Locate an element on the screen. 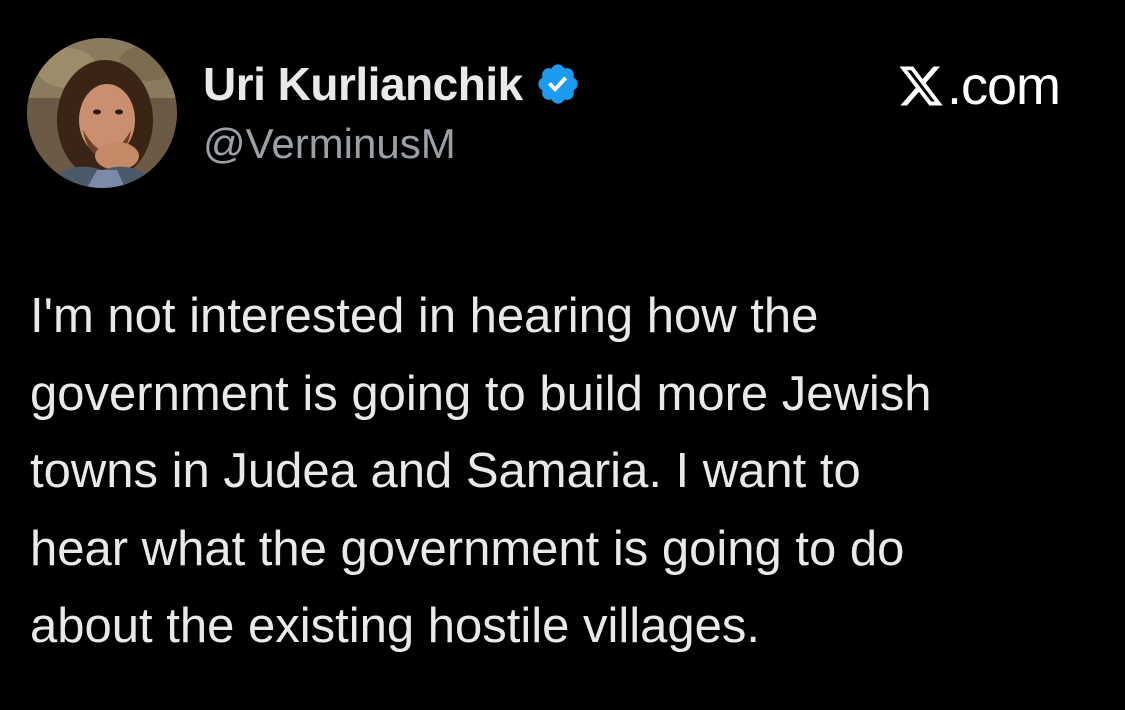 The width and height of the screenshot is (1125, 710). tweet-line: government is going to build more Jewish is located at coordinates (481, 393).